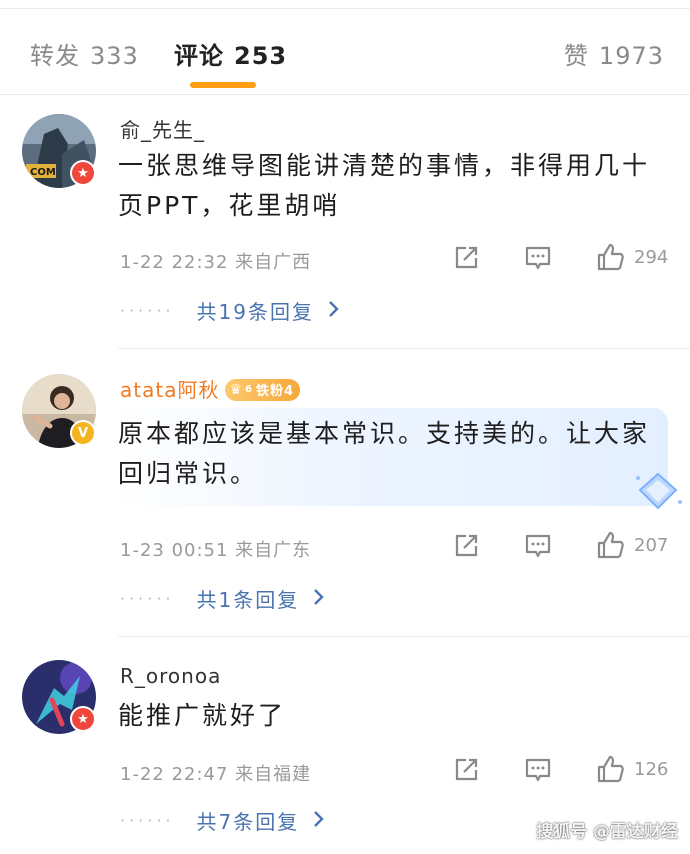  I want to click on tab-comment-count: 253, so click(261, 56).